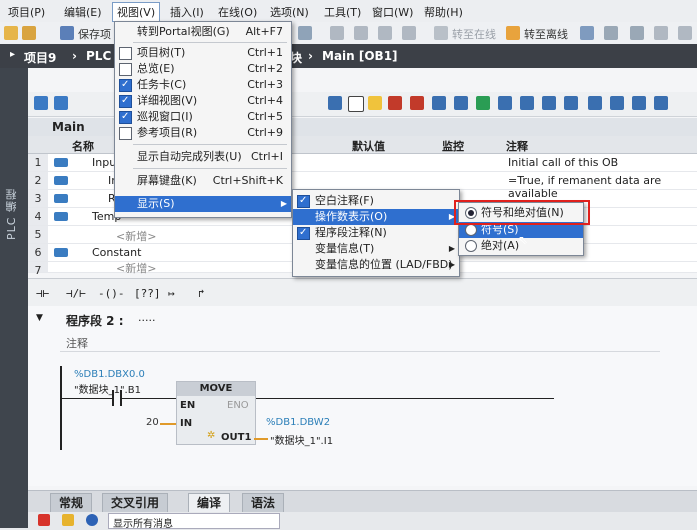 This screenshot has width=697, height=530. Describe the element at coordinates (116, 252) in the screenshot. I see `row-name: Constant` at that location.